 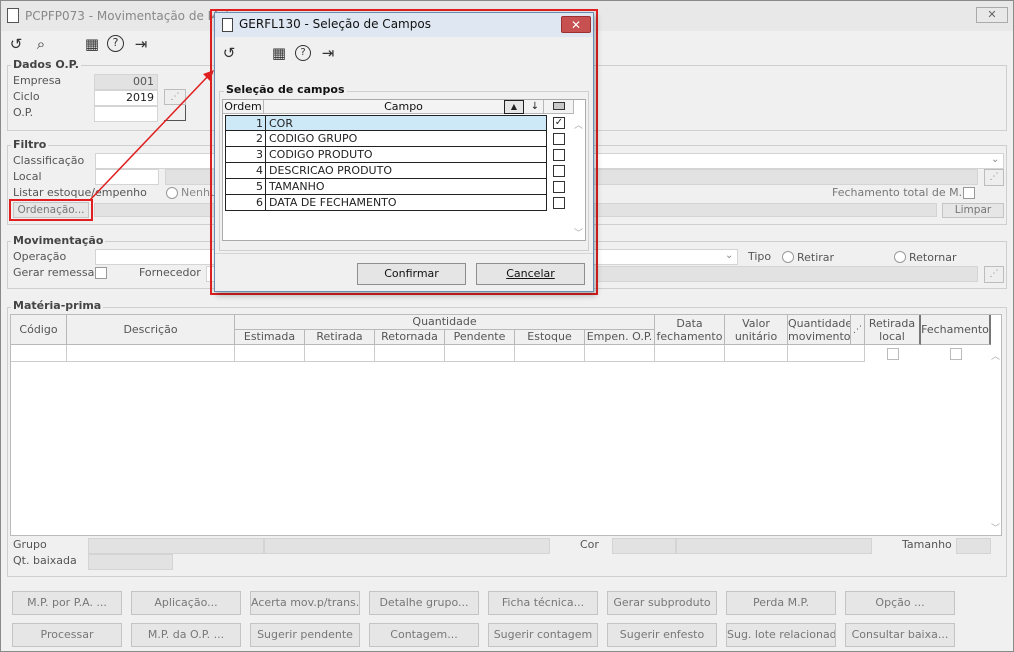 What do you see at coordinates (992, 15) in the screenshot?
I see `main-close-icon: ✕` at bounding box center [992, 15].